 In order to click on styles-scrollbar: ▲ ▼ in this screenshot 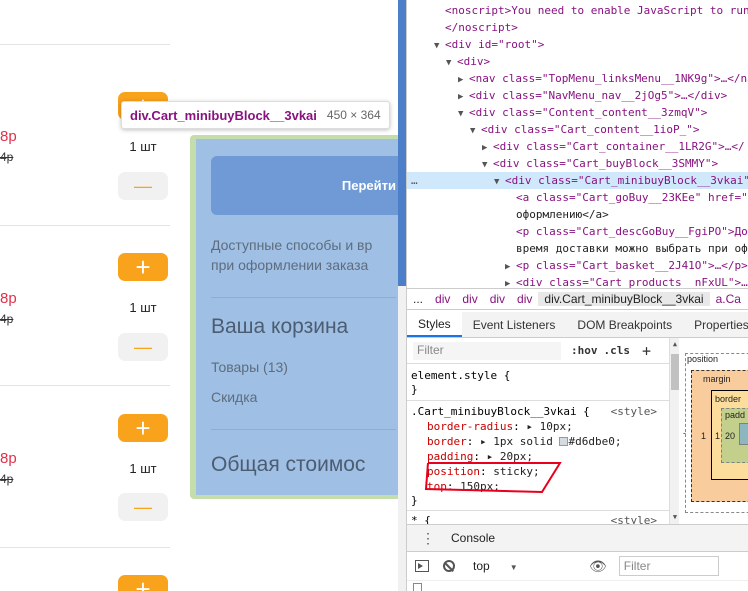, I will do `click(674, 431)`.